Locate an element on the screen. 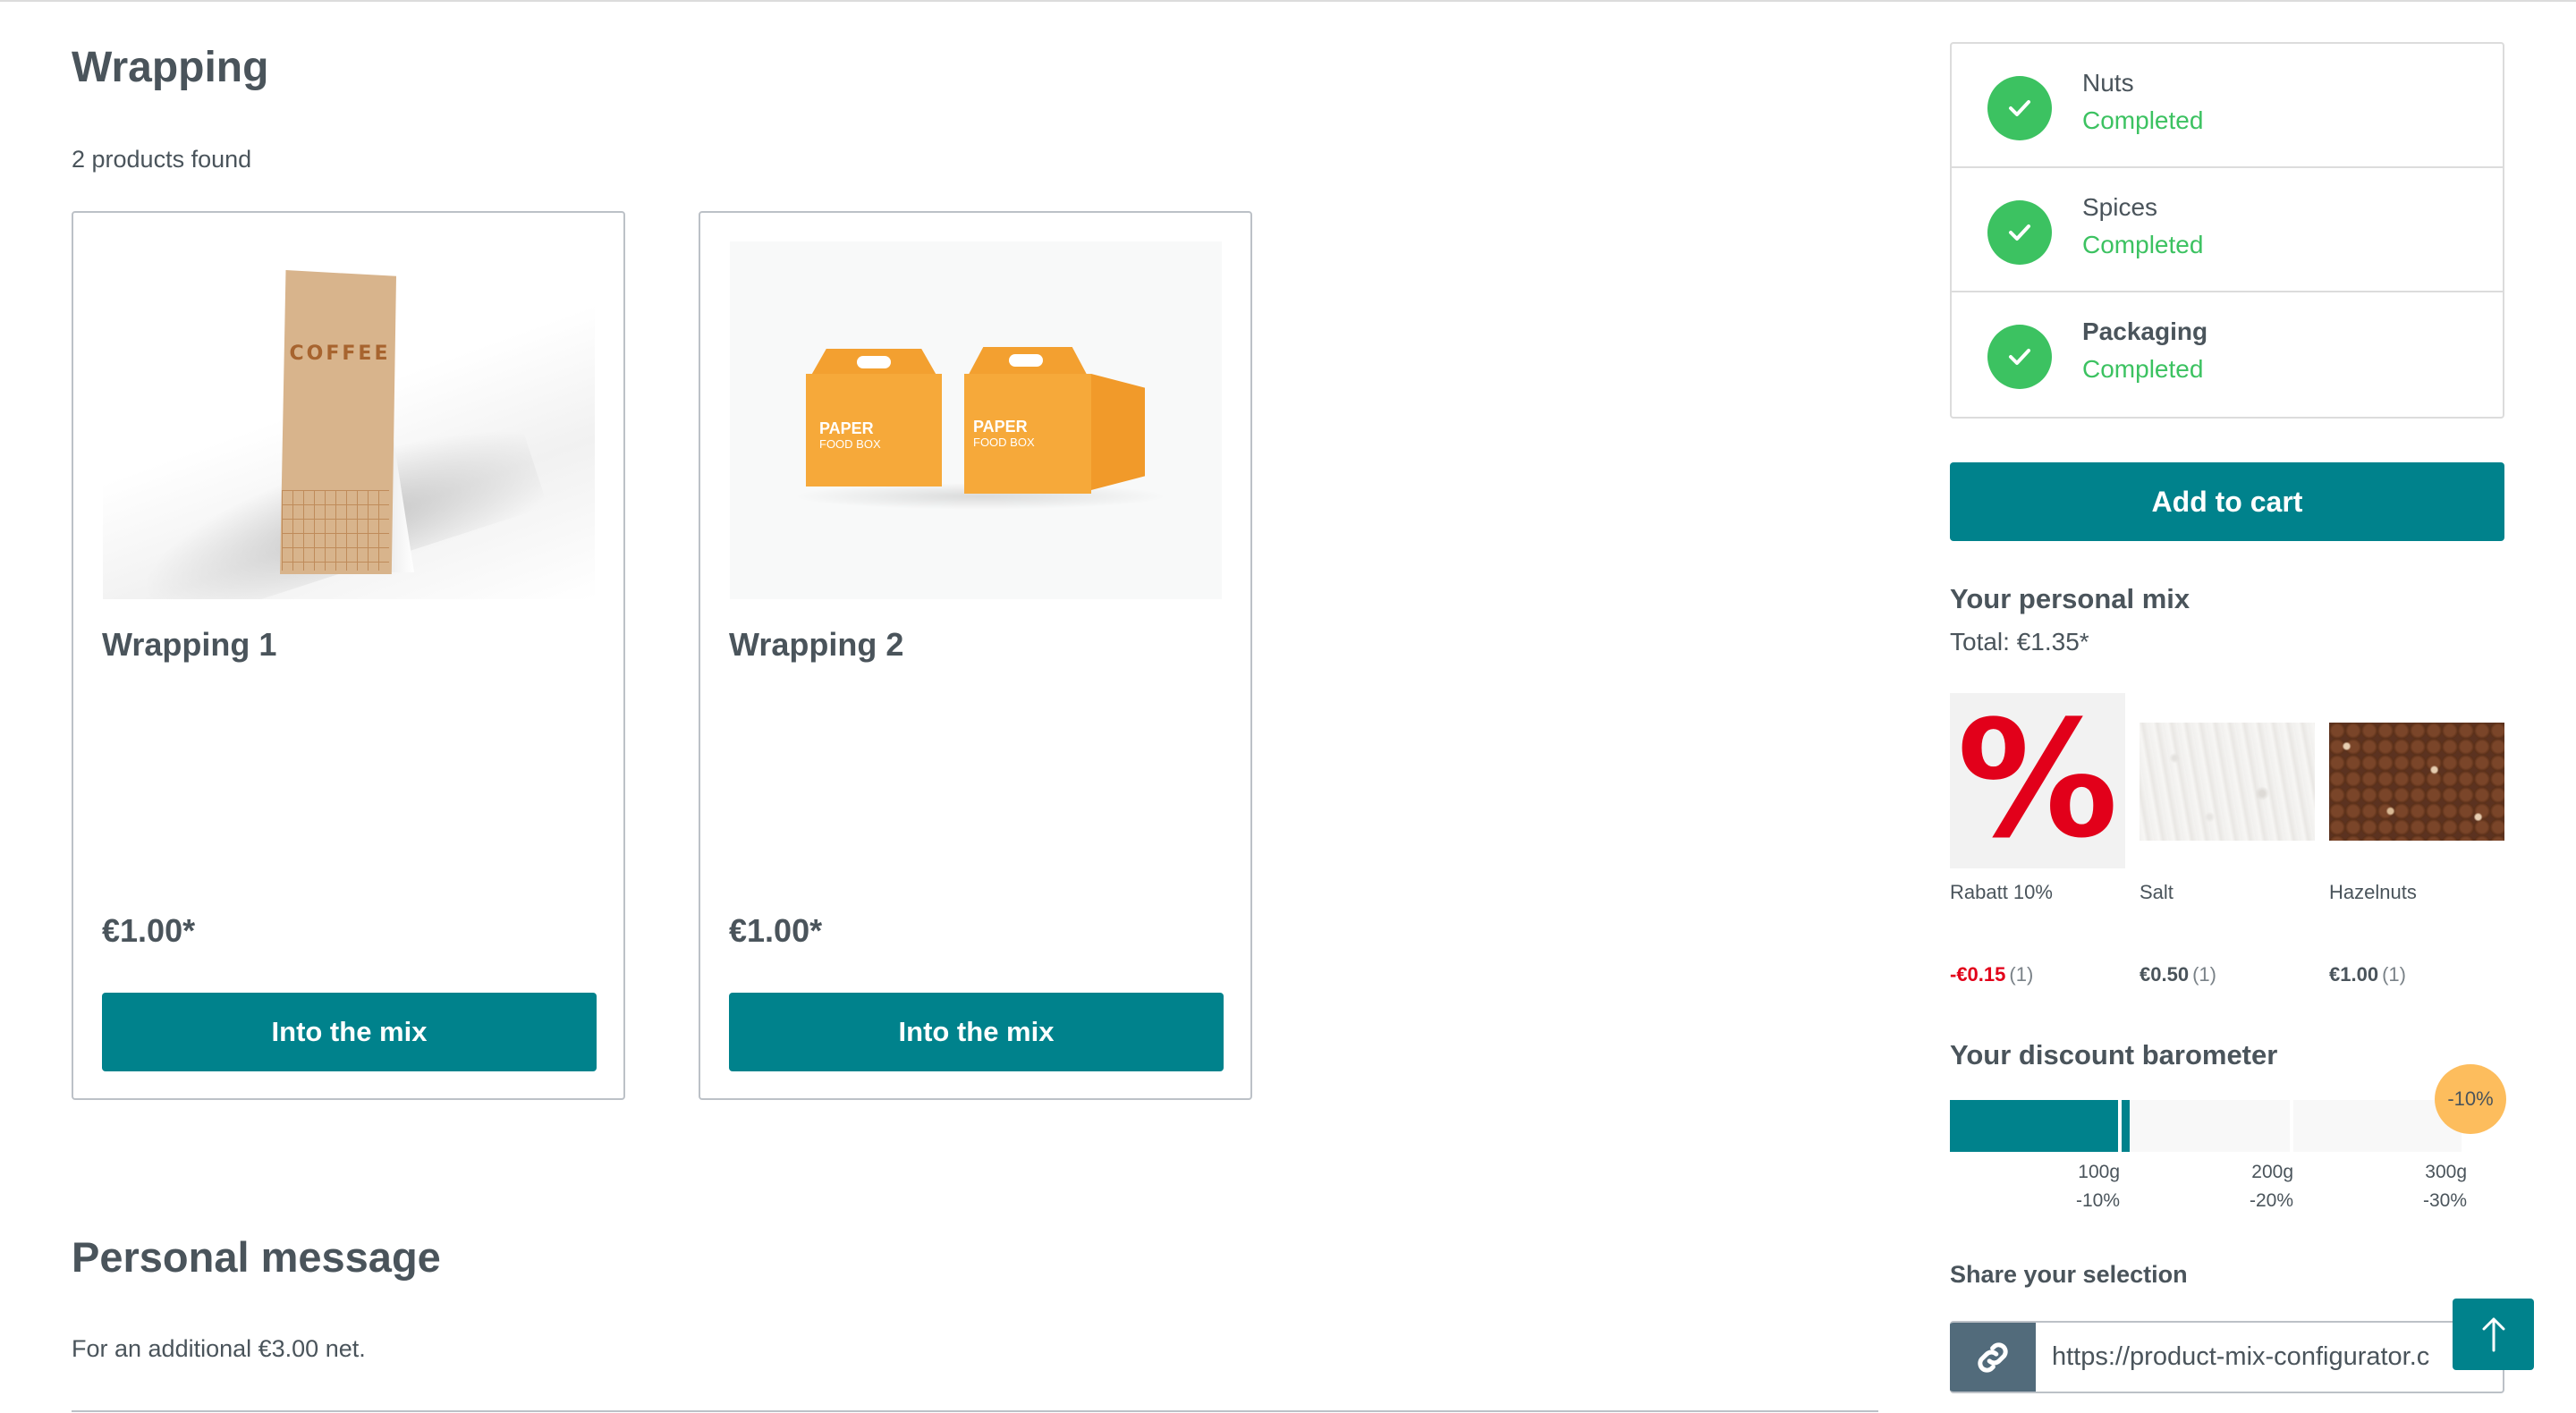 Image resolution: width=2576 pixels, height=1413 pixels. step-name: Spices is located at coordinates (2120, 207).